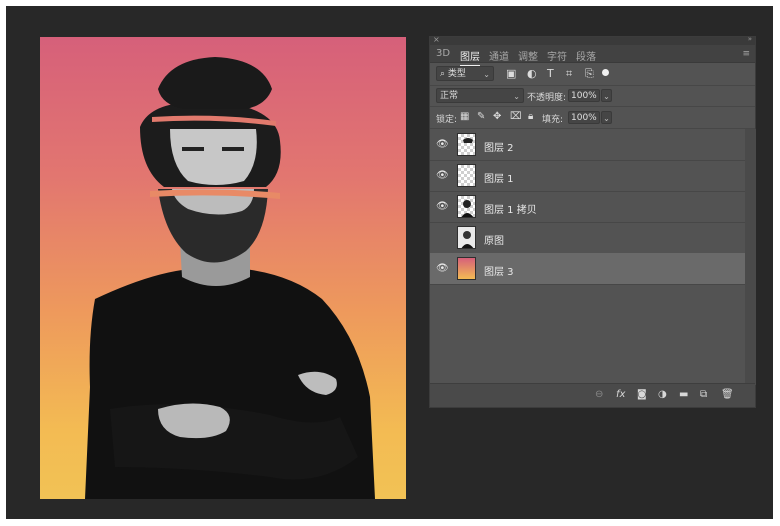  Describe the element at coordinates (620, 394) in the screenshot. I see `fx-icon: fx` at that location.